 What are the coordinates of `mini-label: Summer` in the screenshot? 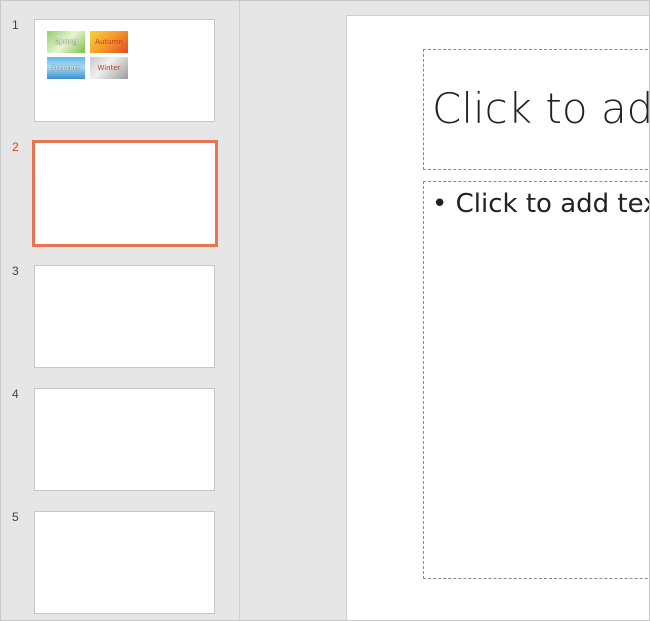 It's located at (66, 68).